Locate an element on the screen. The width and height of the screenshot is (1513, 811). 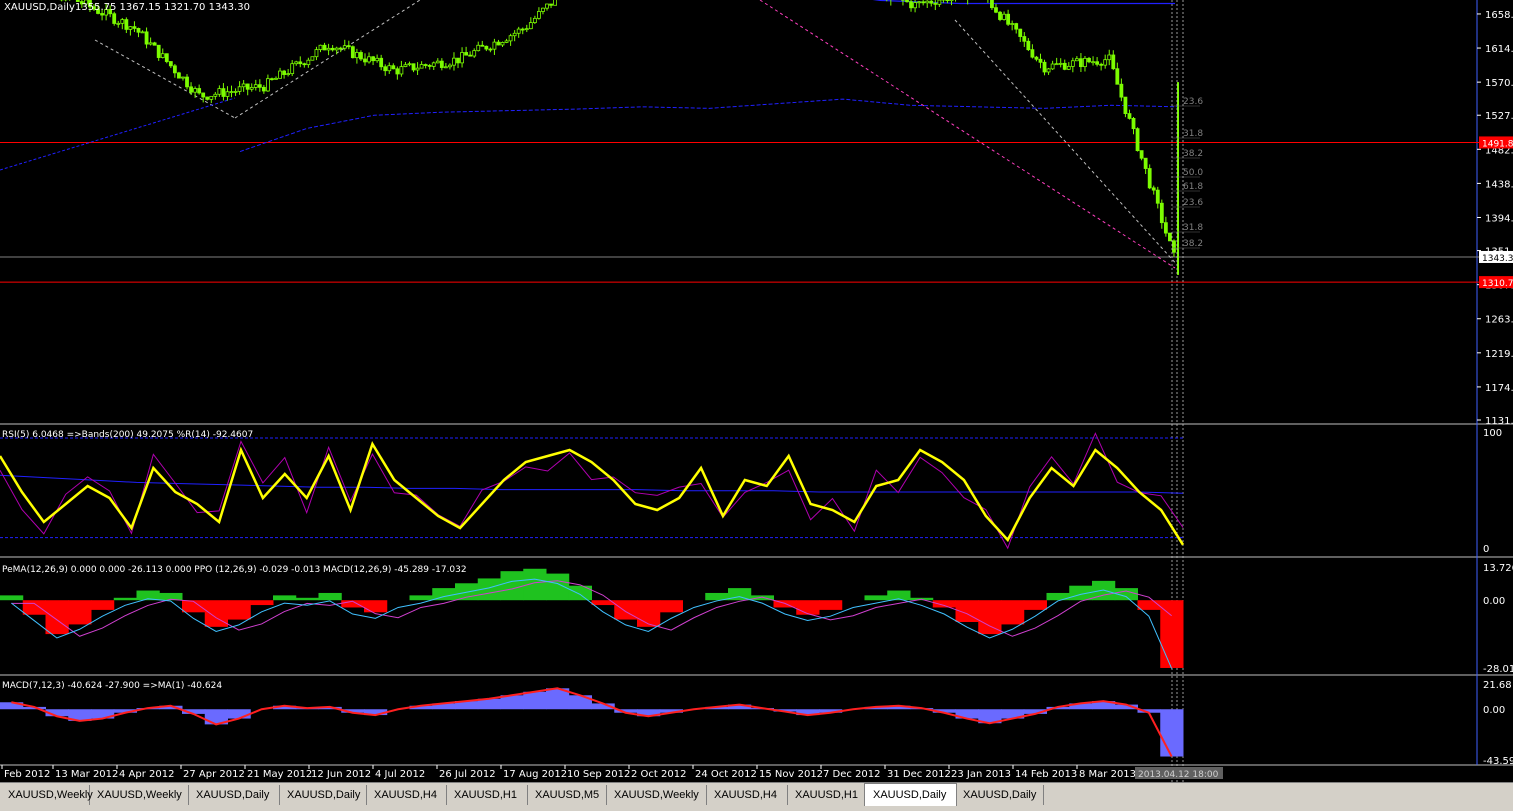
time-axis-label: 23 Jan 2013 is located at coordinates (981, 774).